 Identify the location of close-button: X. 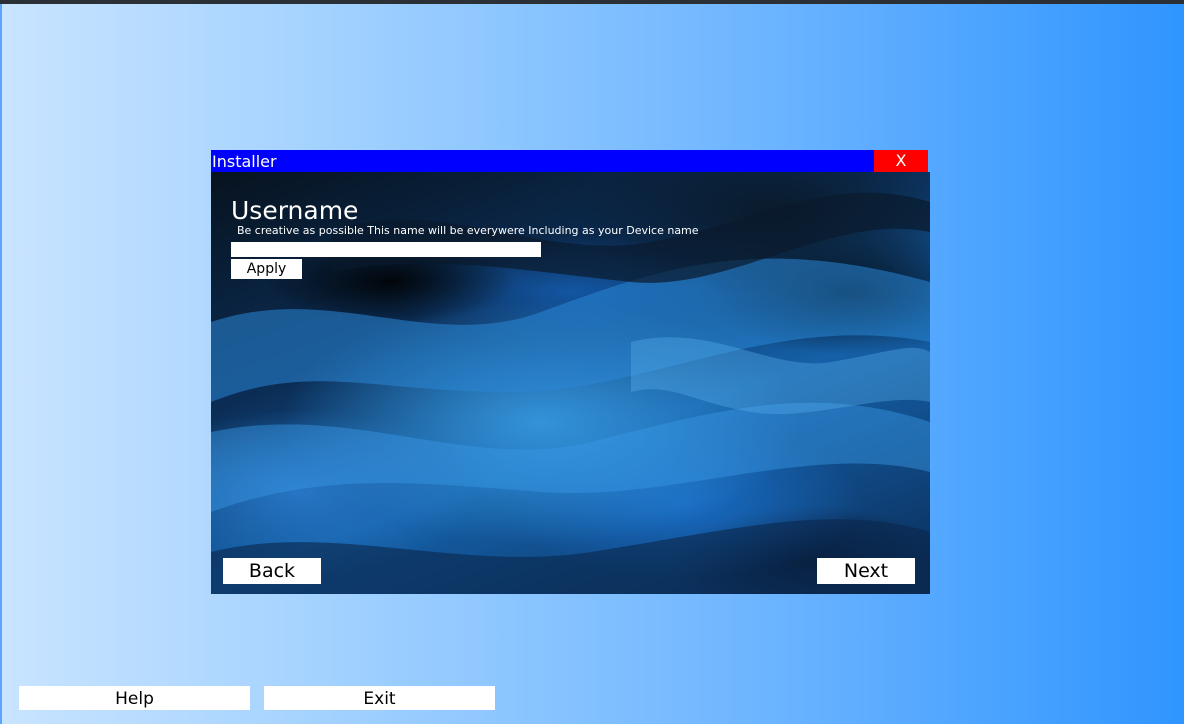
(901, 161).